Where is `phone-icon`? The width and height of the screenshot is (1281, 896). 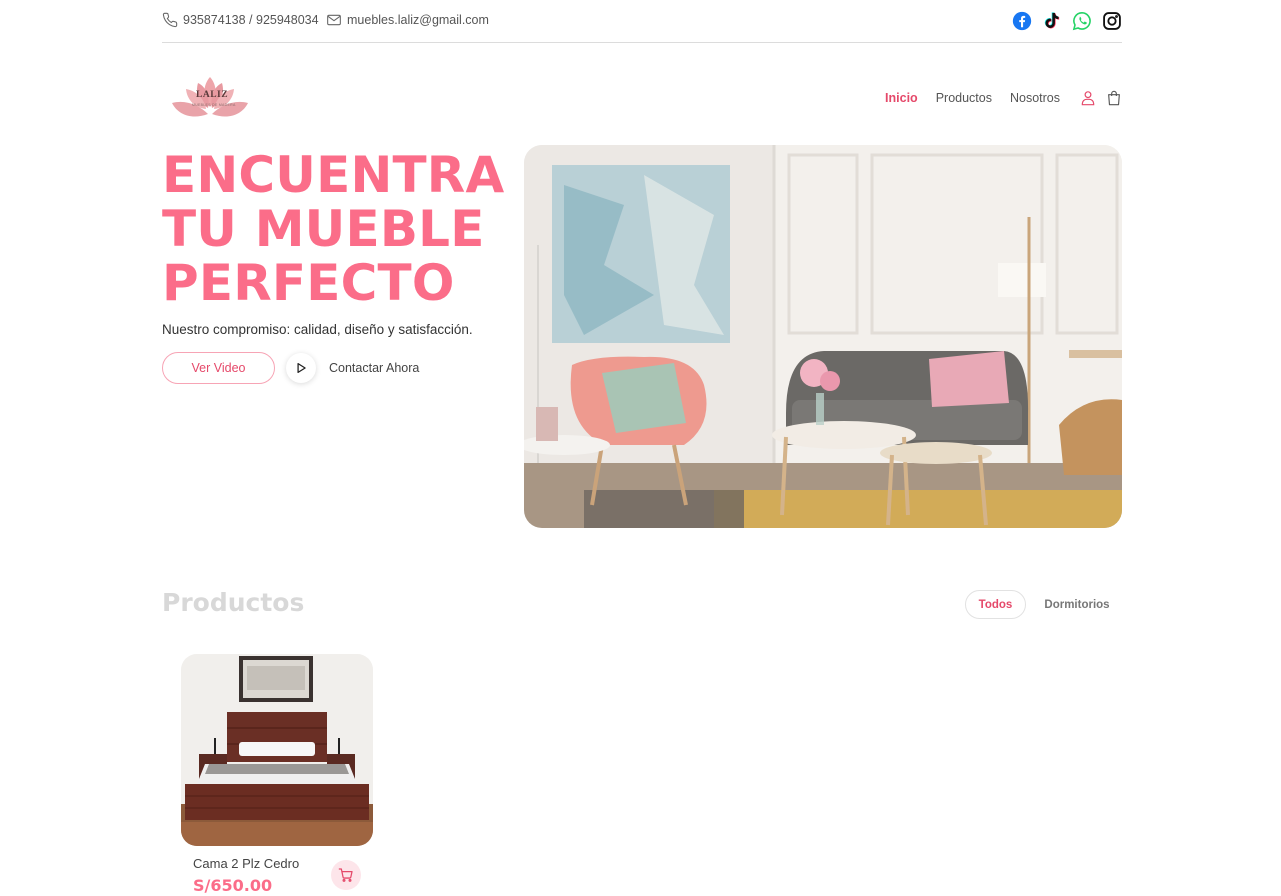 phone-icon is located at coordinates (170, 20).